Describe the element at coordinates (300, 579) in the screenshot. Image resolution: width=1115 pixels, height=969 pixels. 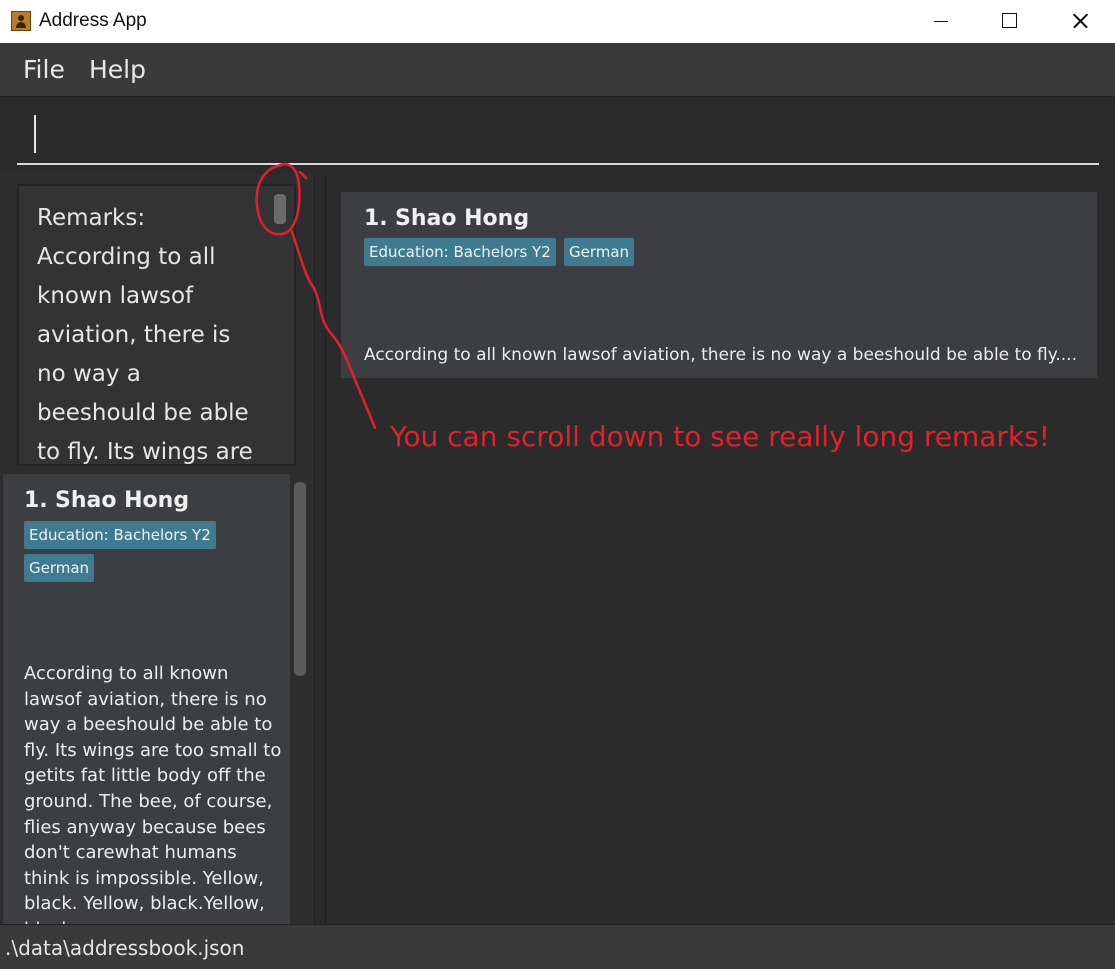
I see `list-scrollbar-thumb` at that location.